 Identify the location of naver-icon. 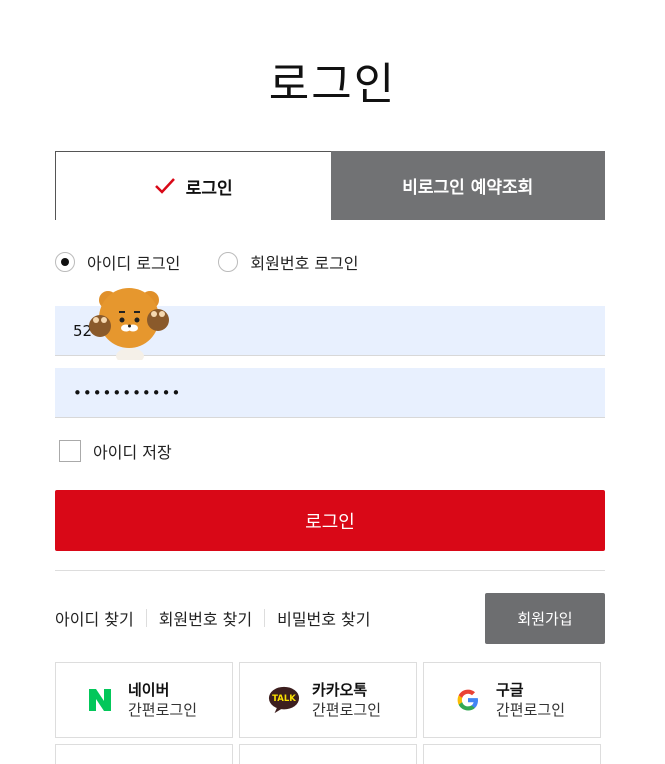
(100, 700).